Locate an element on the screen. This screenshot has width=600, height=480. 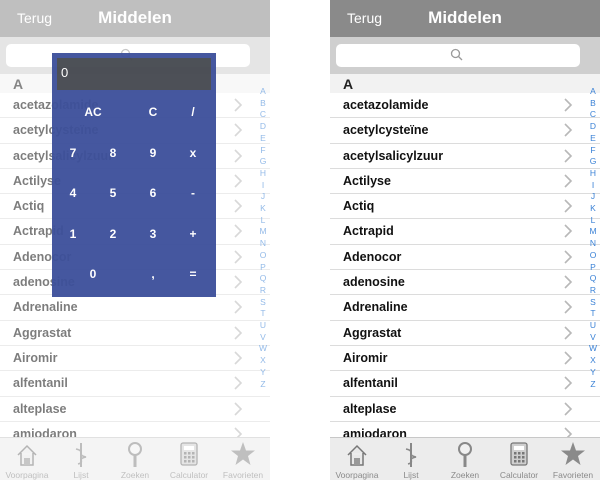
list-item-label: Actilyse is located at coordinates (367, 180).